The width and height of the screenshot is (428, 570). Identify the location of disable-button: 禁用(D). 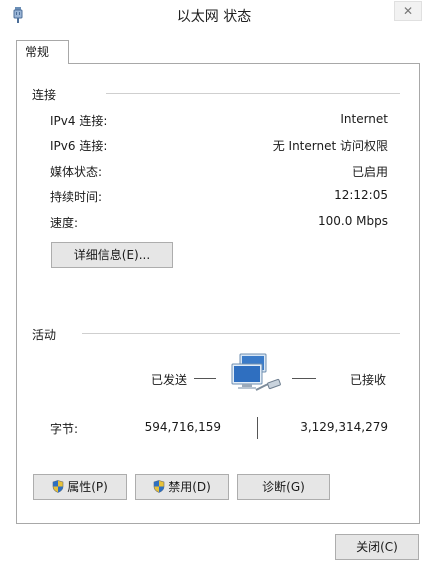
(182, 487).